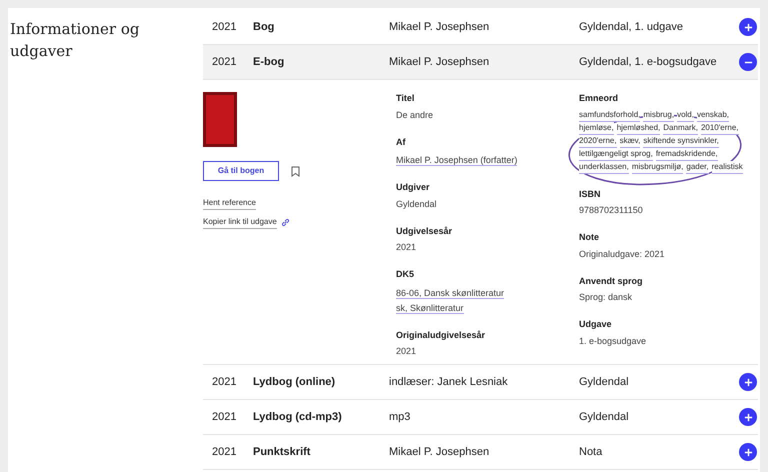 Image resolution: width=768 pixels, height=472 pixels. What do you see at coordinates (240, 222) in the screenshot?
I see `copy-link: Kopier link til udgave` at bounding box center [240, 222].